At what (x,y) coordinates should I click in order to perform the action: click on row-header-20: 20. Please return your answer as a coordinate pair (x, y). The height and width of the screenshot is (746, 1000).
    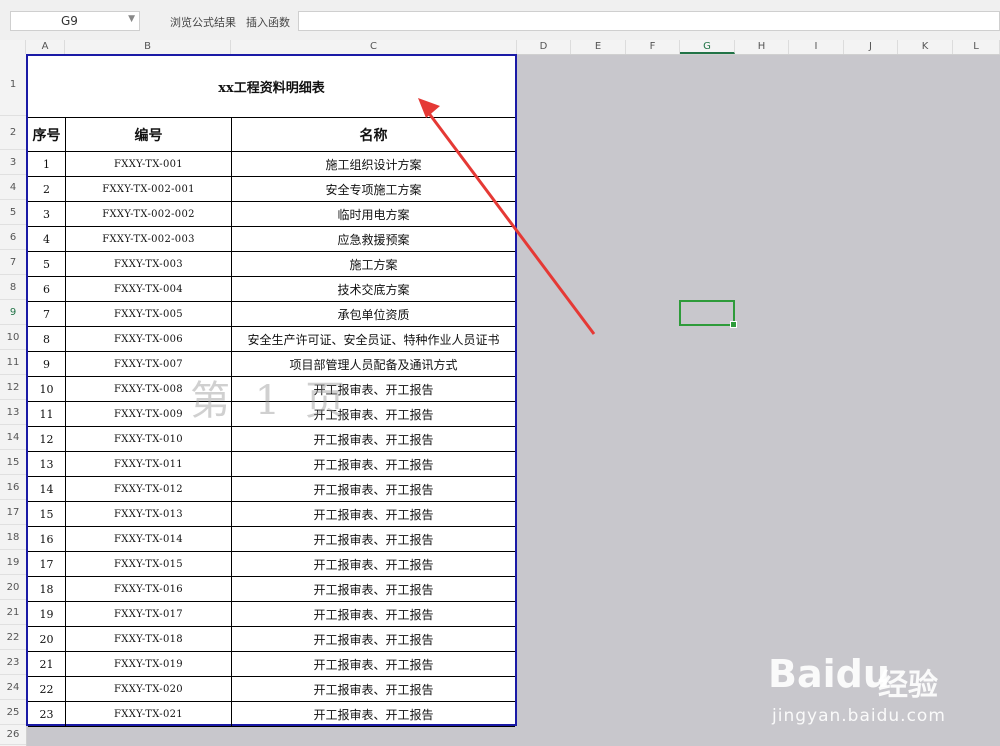
    Looking at the image, I should click on (13, 587).